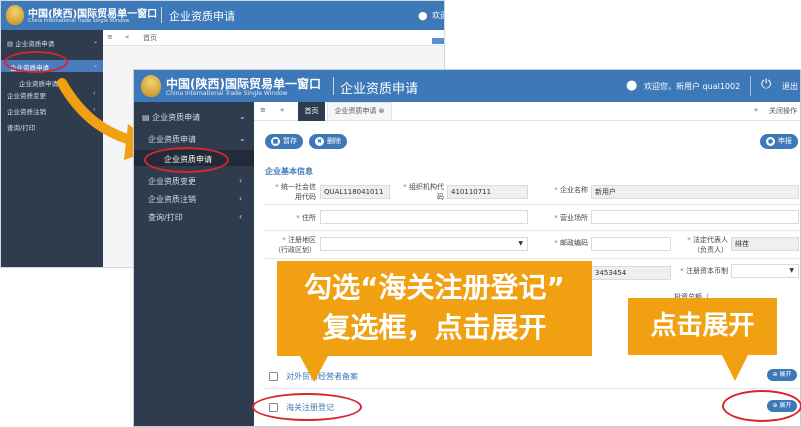 The height and width of the screenshot is (427, 801). Describe the element at coordinates (783, 111) in the screenshot. I see `close-all-tabs: 关闭操作` at that location.